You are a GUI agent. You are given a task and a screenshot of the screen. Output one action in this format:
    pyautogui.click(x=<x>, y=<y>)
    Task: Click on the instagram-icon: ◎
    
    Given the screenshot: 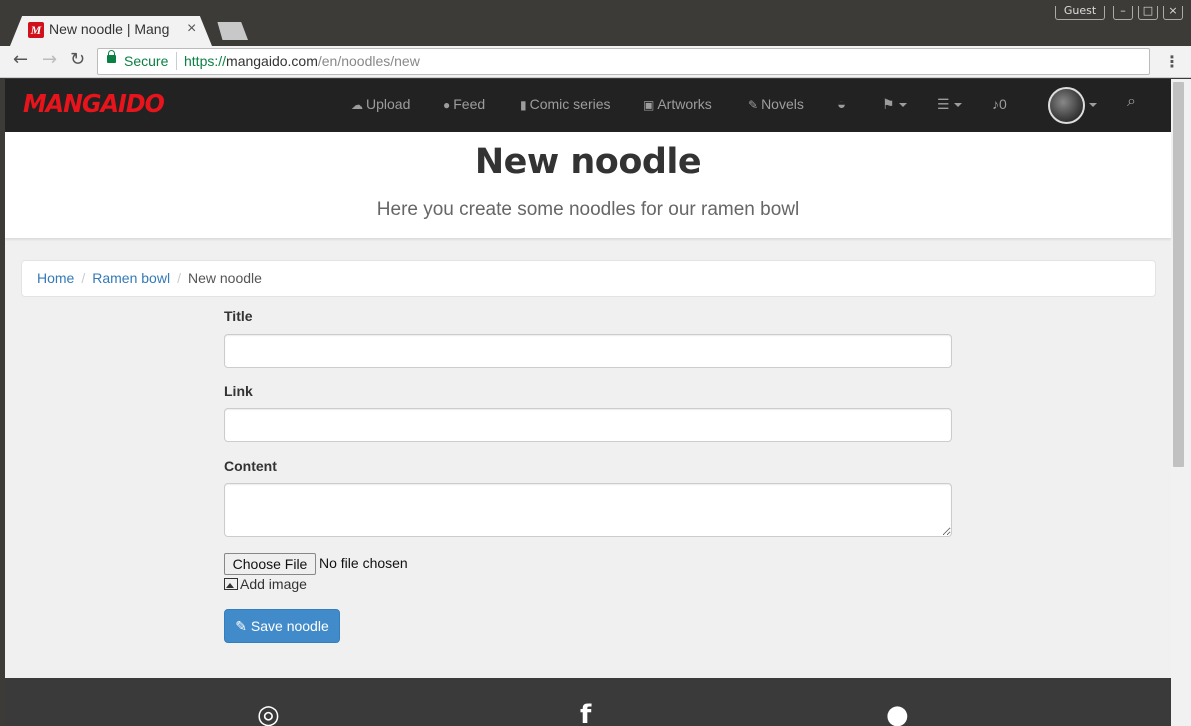 What is the action you would take?
    pyautogui.click(x=268, y=713)
    